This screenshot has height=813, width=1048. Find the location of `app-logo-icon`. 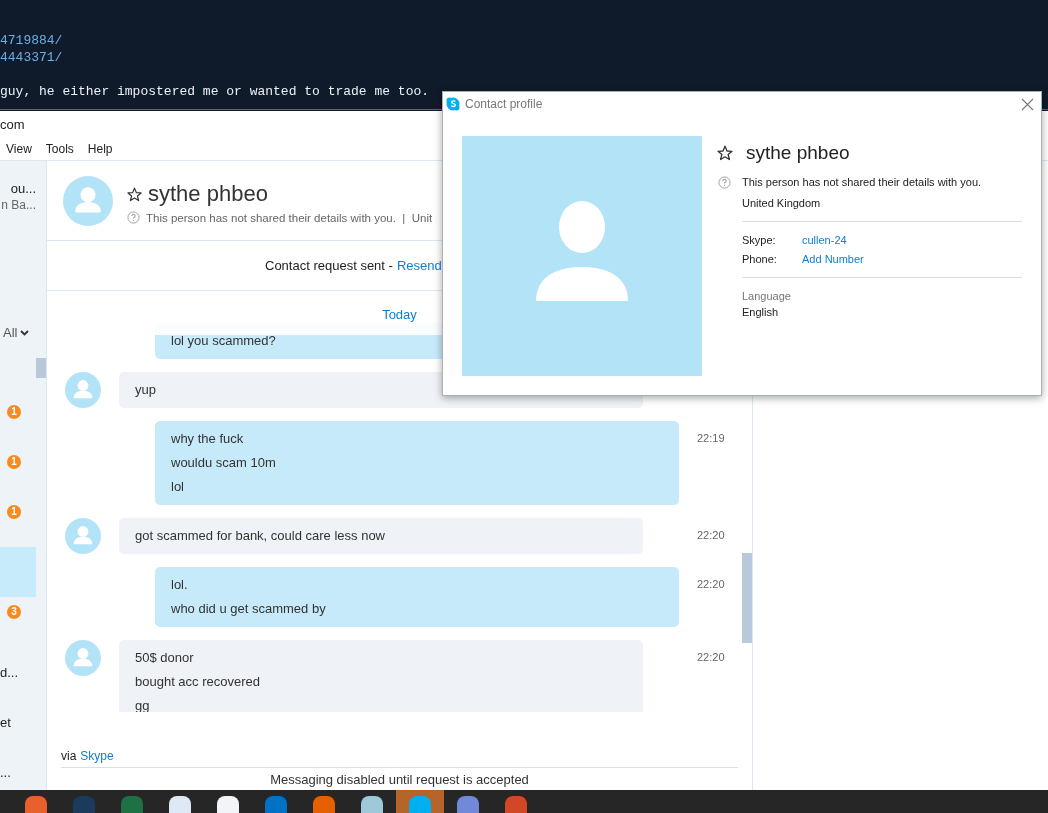

app-logo-icon is located at coordinates (453, 104).